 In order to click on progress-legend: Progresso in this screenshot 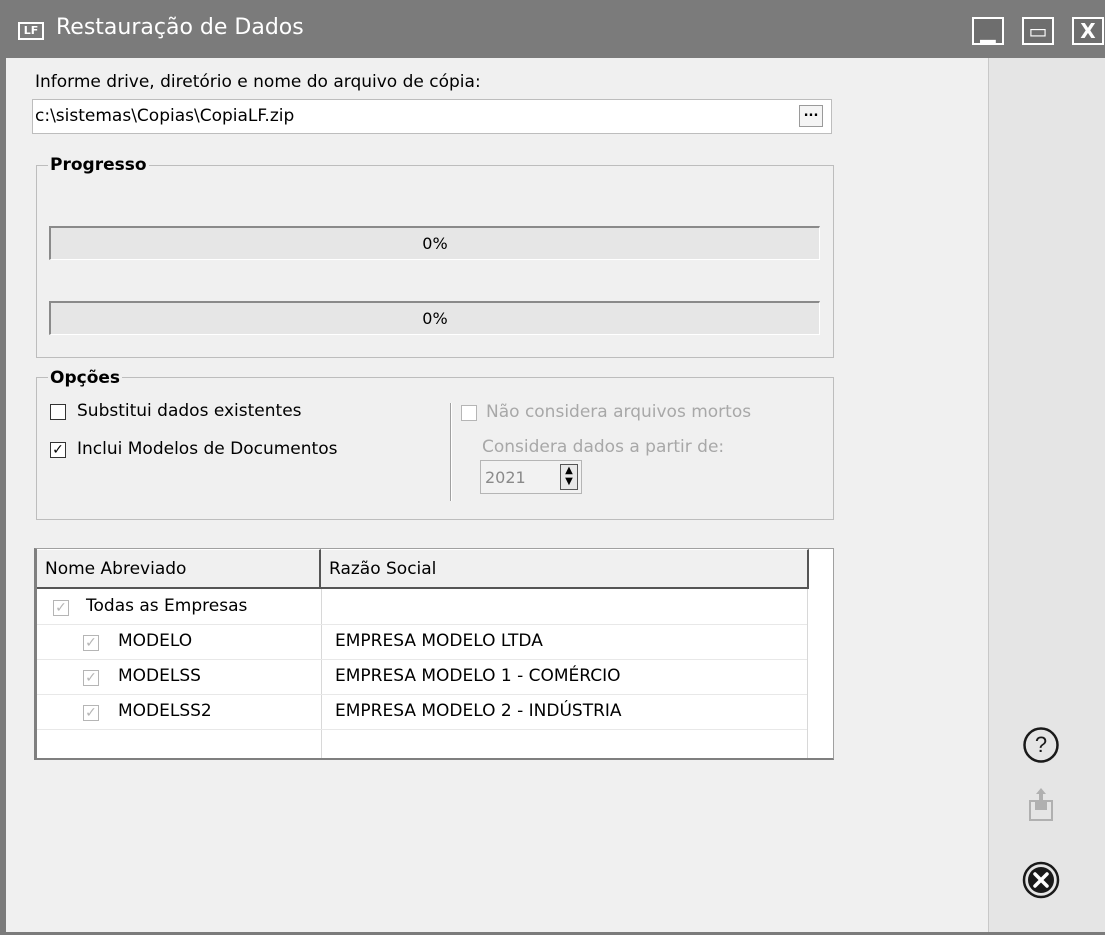, I will do `click(98, 165)`.